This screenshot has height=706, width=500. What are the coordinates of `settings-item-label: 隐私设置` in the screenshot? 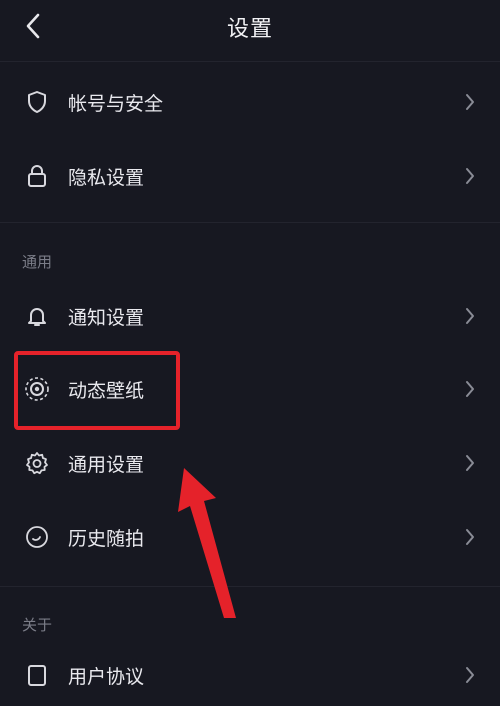 It's located at (106, 177).